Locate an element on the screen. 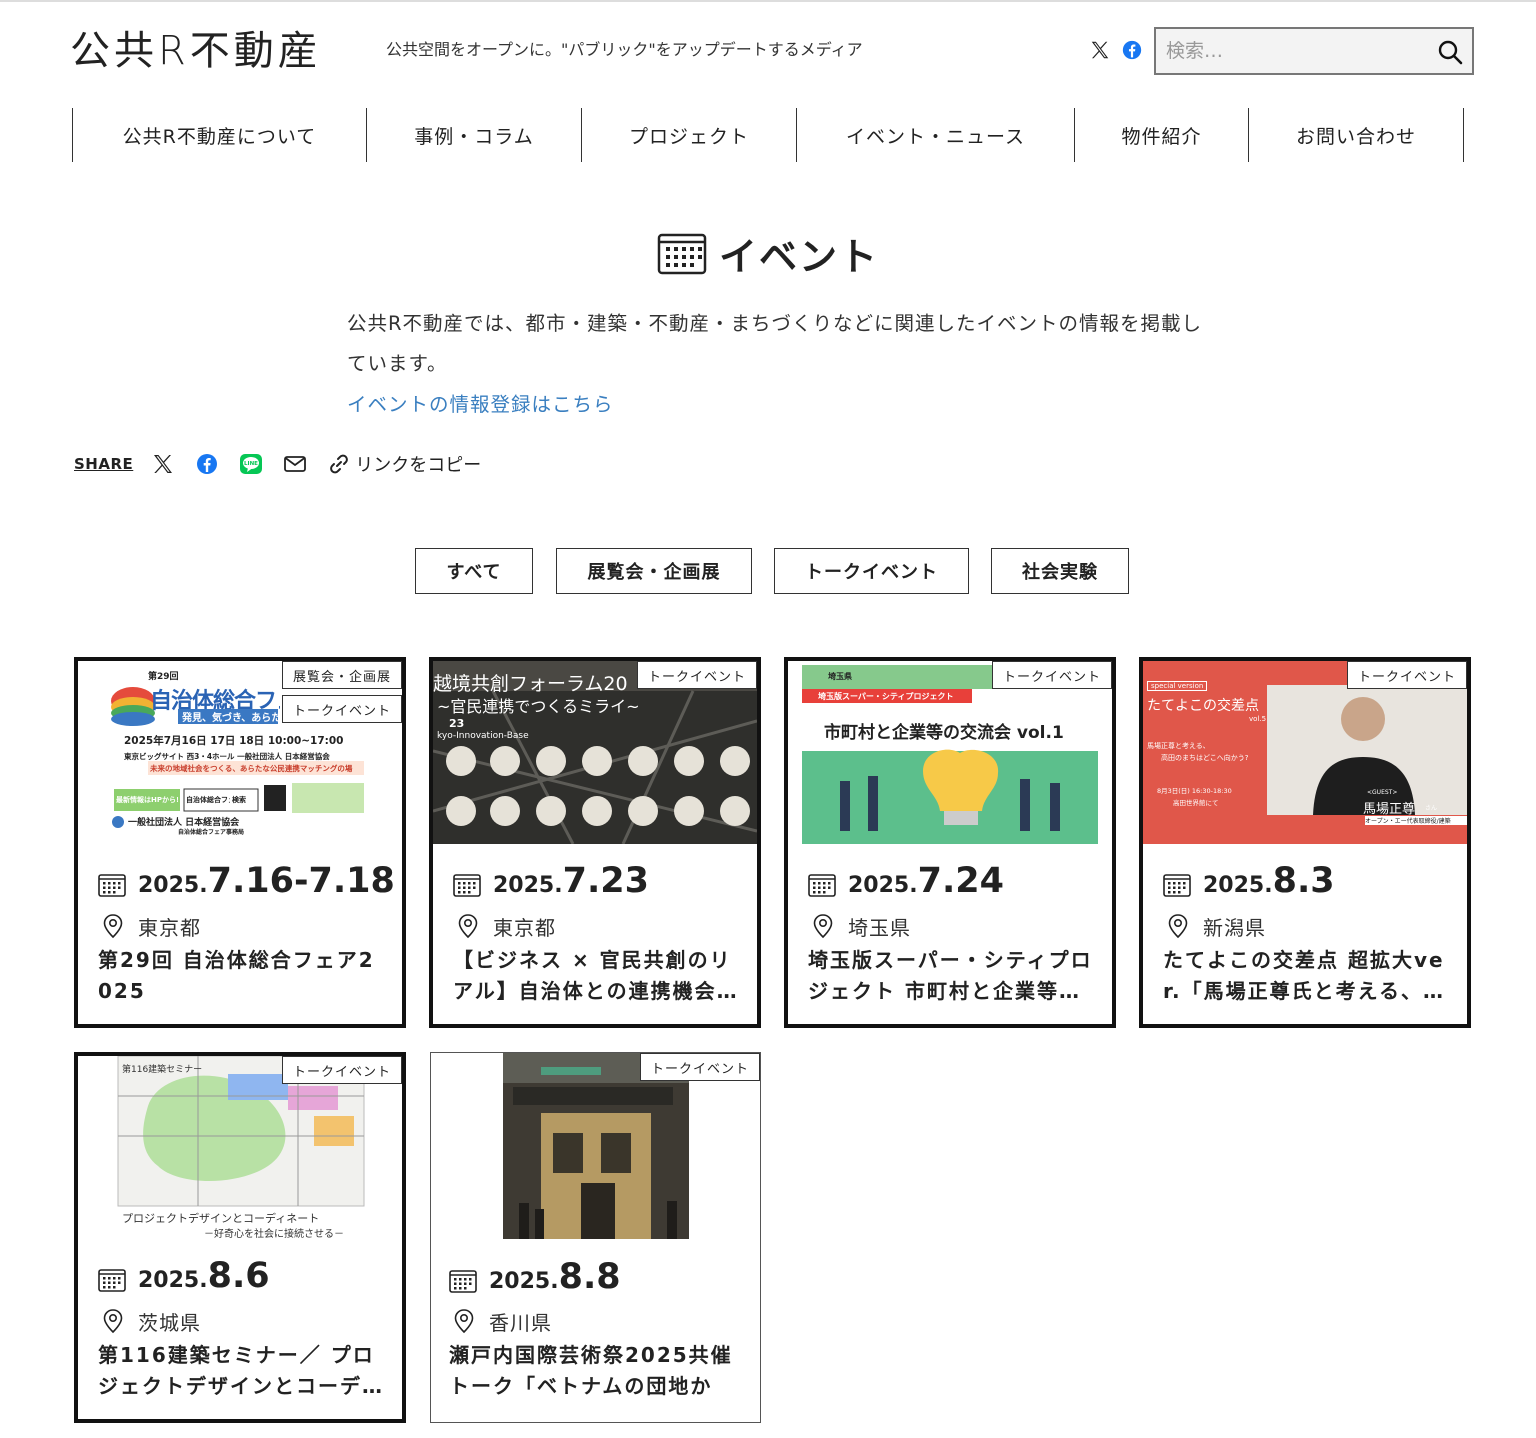  saitama-poster-text: 埼玉県 is located at coordinates (840, 676).